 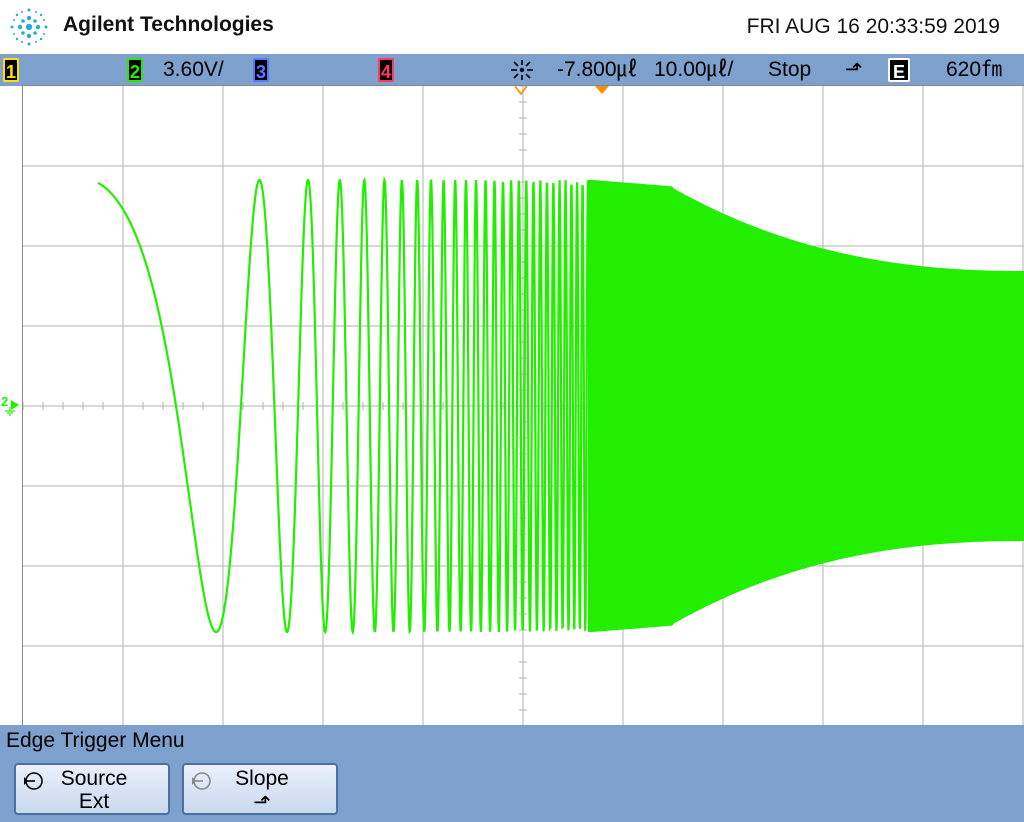 I want to click on brand-name: Agilent Technologies, so click(x=168, y=24).